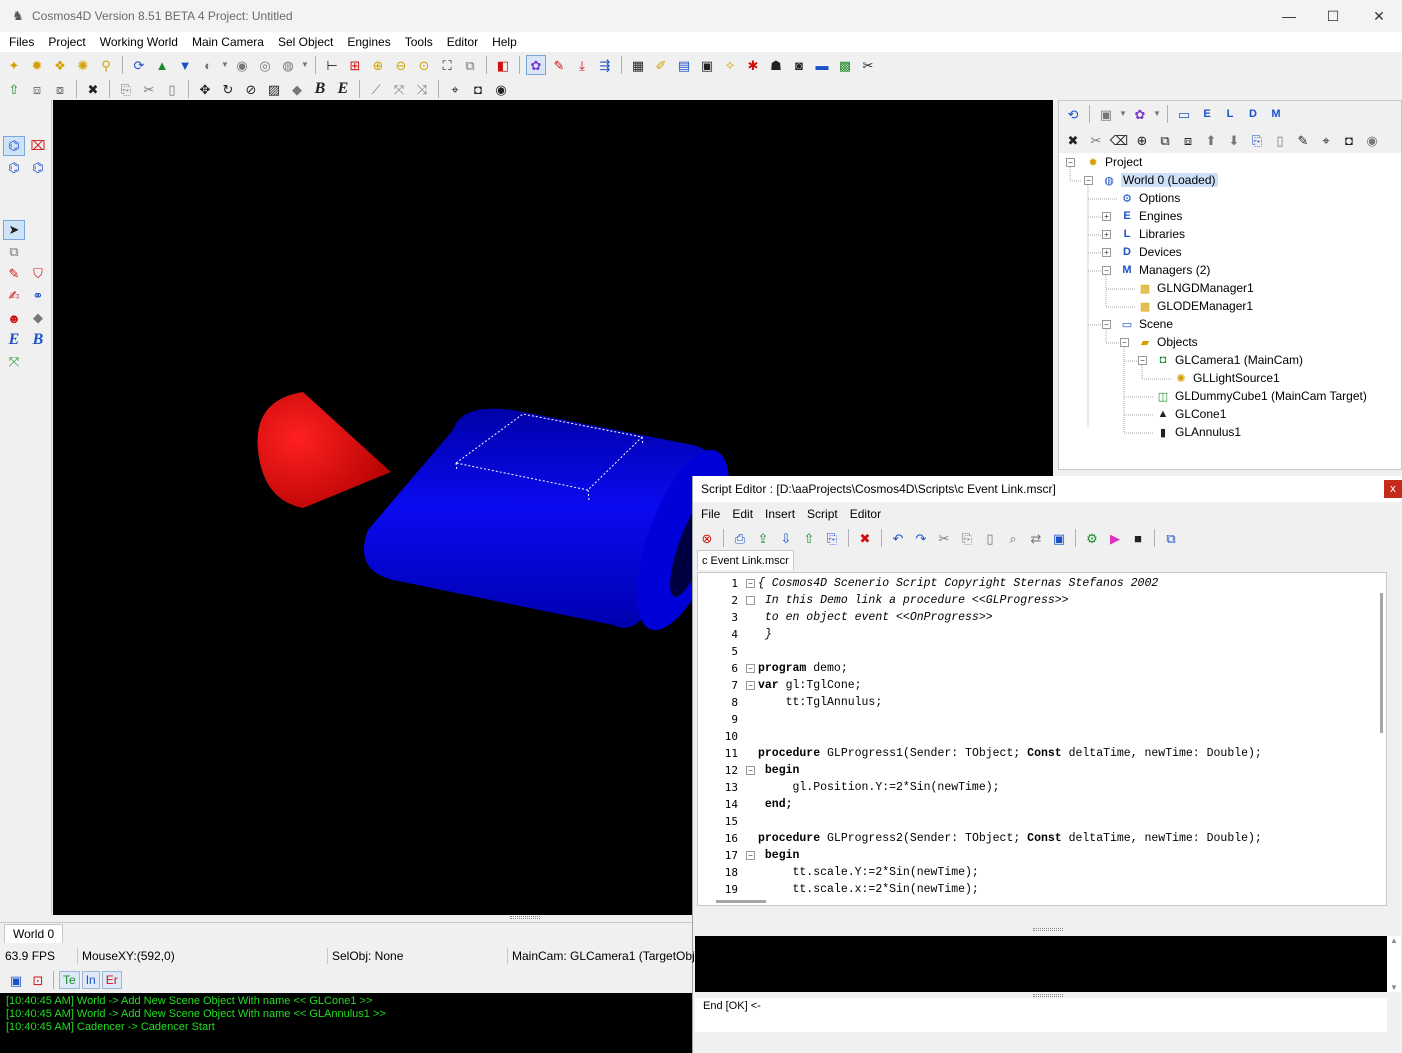 The width and height of the screenshot is (1402, 1053). I want to click on grid-icon: ▦, so click(638, 65).